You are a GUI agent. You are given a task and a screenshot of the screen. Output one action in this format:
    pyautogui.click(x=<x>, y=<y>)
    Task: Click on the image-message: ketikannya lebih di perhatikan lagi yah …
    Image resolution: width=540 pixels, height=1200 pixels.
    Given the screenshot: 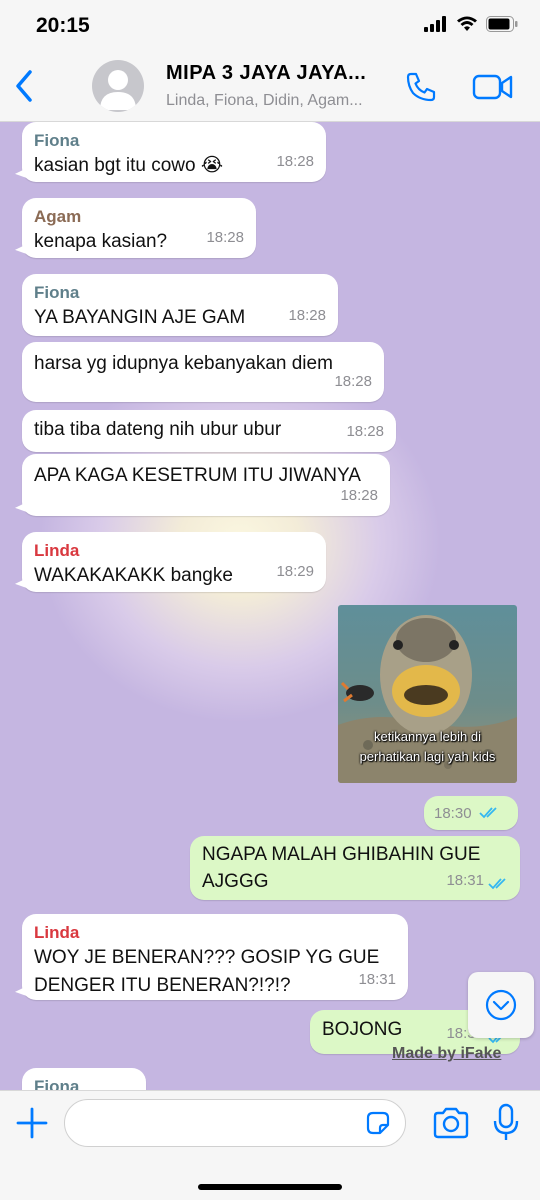 What is the action you would take?
    pyautogui.click(x=427, y=694)
    